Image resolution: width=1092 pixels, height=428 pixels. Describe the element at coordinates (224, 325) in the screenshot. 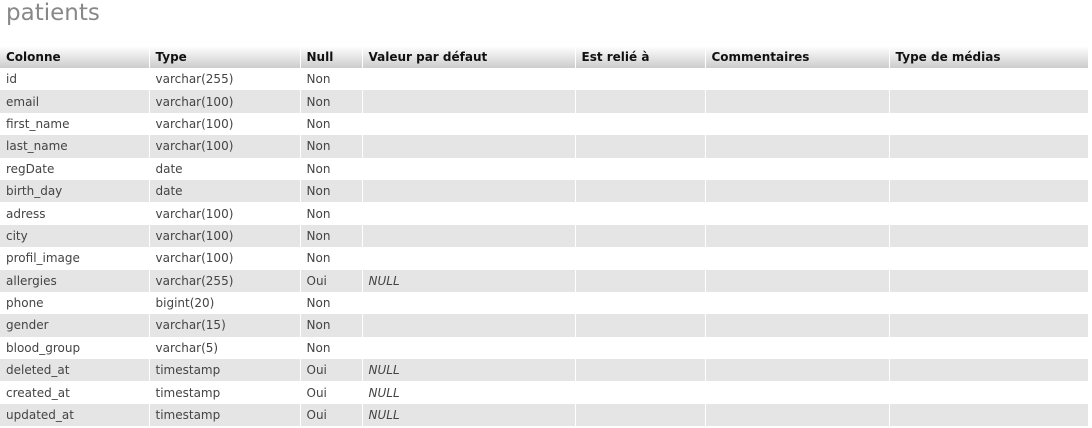

I see `cell-type: varchar(15)` at that location.